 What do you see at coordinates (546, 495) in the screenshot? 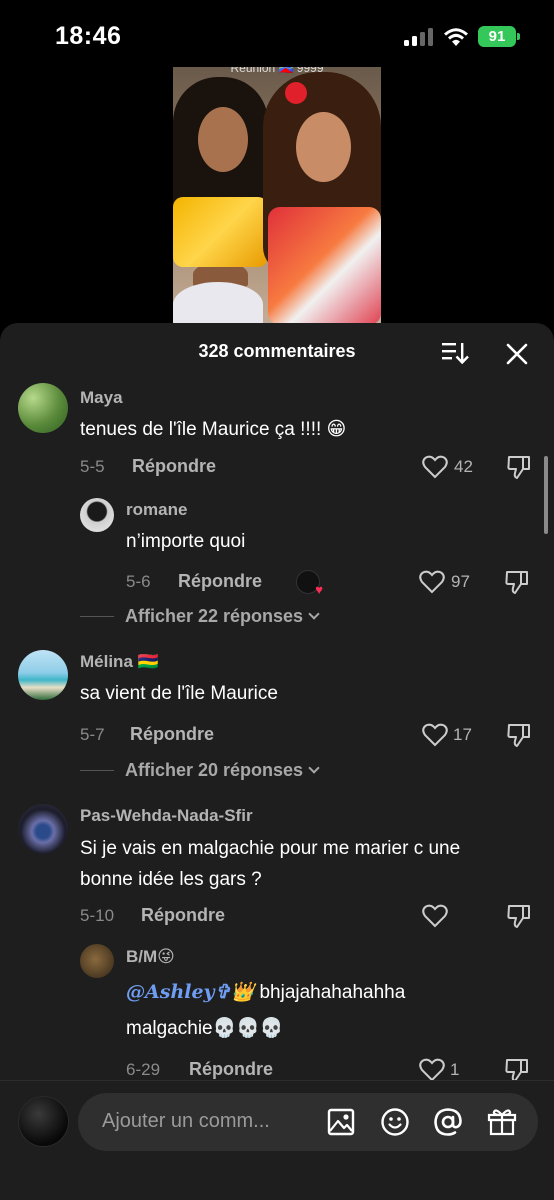
I see `scrollbar` at bounding box center [546, 495].